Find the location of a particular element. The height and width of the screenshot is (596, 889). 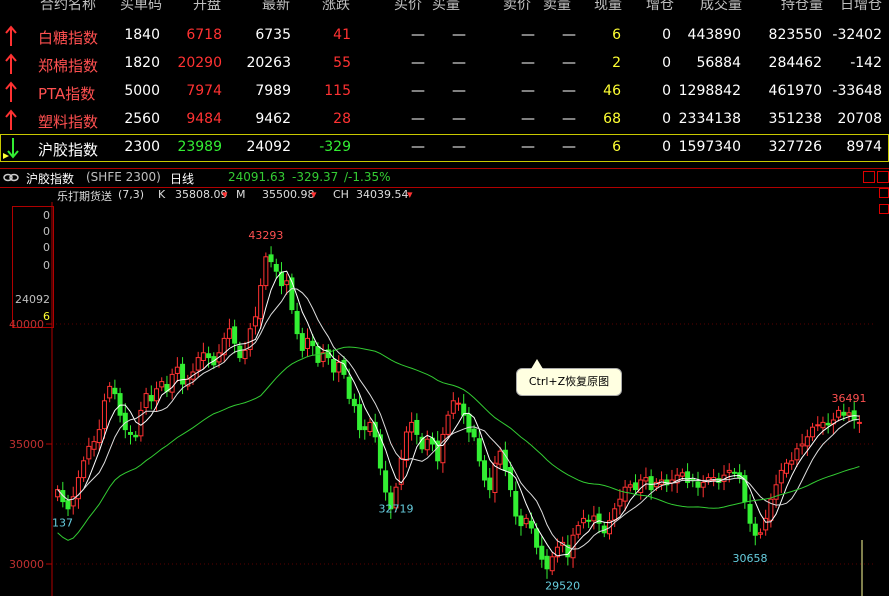

y-tick-label: 35000 is located at coordinates (26, 444).